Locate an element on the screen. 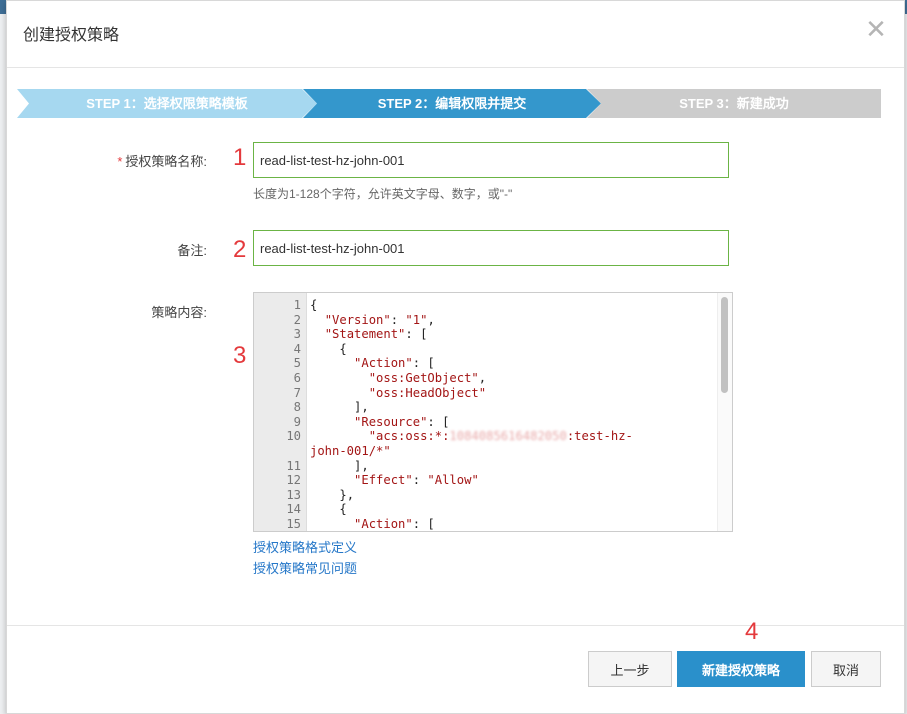  cancel-button: 取消 is located at coordinates (846, 669).